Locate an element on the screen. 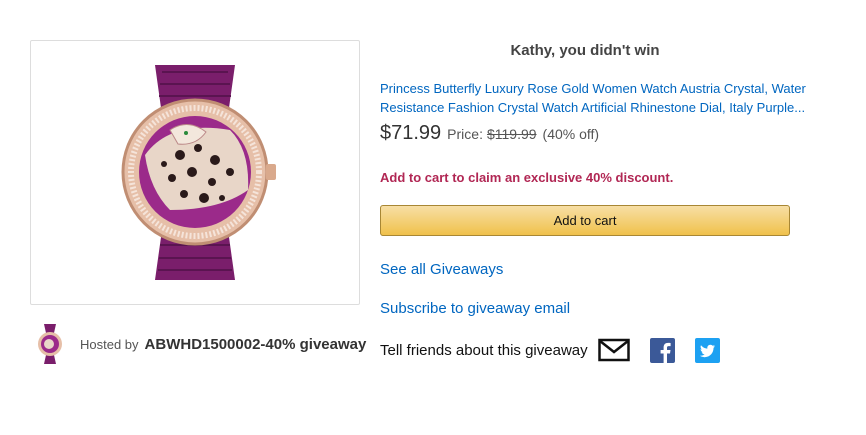  share-label: Tell friends about this giveaway is located at coordinates (484, 350).